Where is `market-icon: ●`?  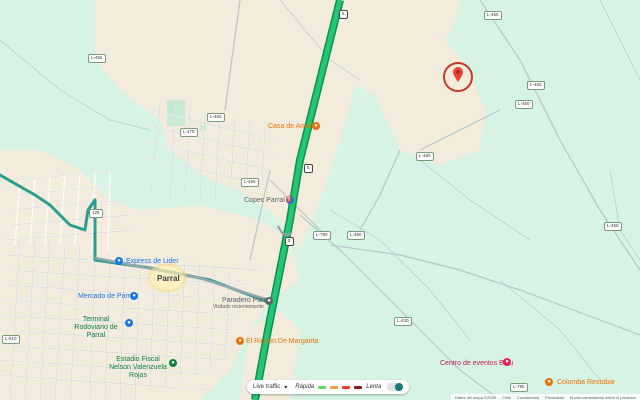 market-icon: ● is located at coordinates (134, 296).